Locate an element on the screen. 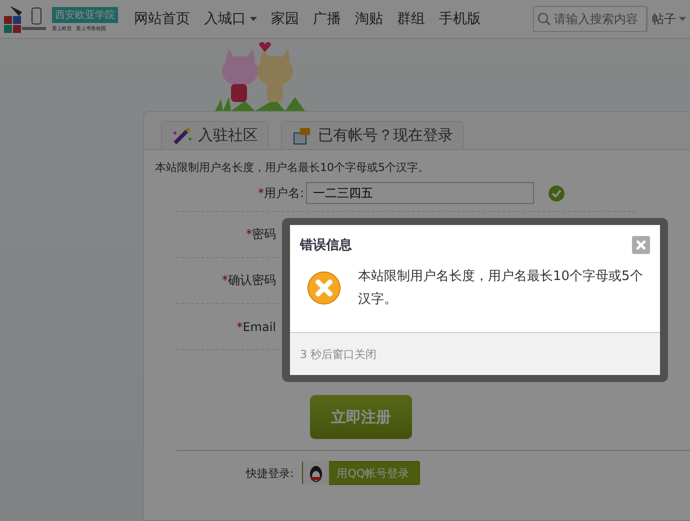 The height and width of the screenshot is (521, 690). search-icon is located at coordinates (544, 19).